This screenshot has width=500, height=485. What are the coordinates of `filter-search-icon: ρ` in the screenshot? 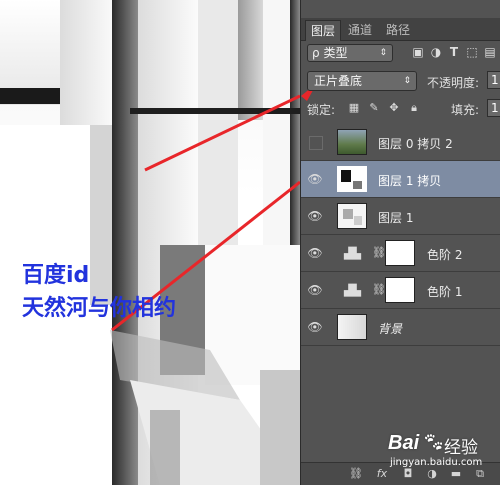 It's located at (316, 53).